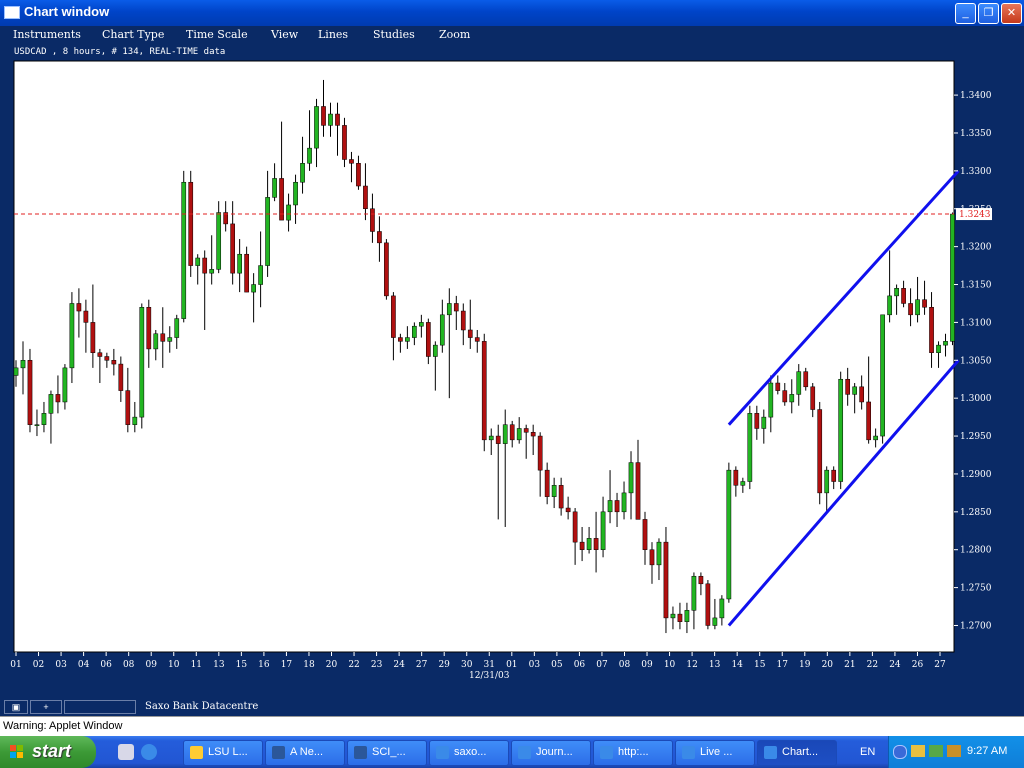 The image size is (1024, 768). What do you see at coordinates (63, 726) in the screenshot?
I see `applet-warning-text: Warning: Applet Window` at bounding box center [63, 726].